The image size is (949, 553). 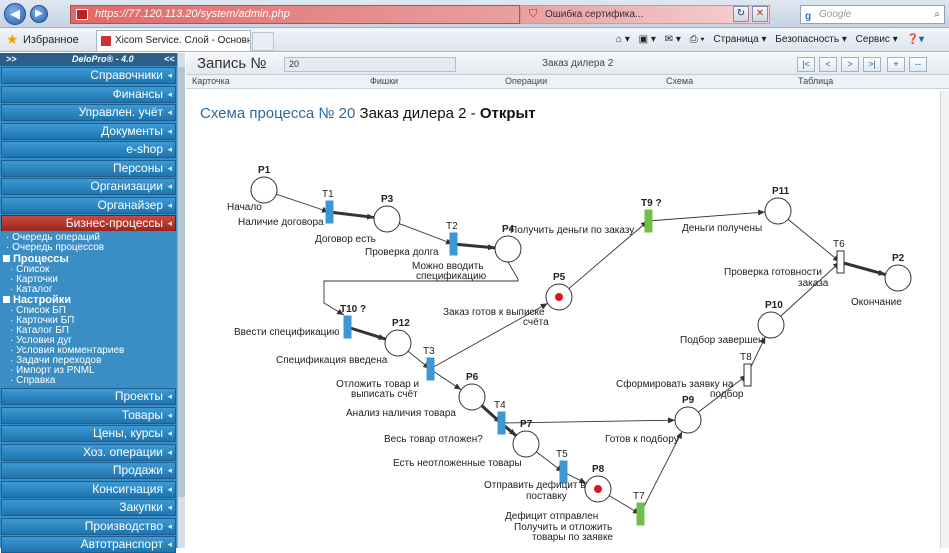 I want to click on place-p6, so click(x=472, y=397).